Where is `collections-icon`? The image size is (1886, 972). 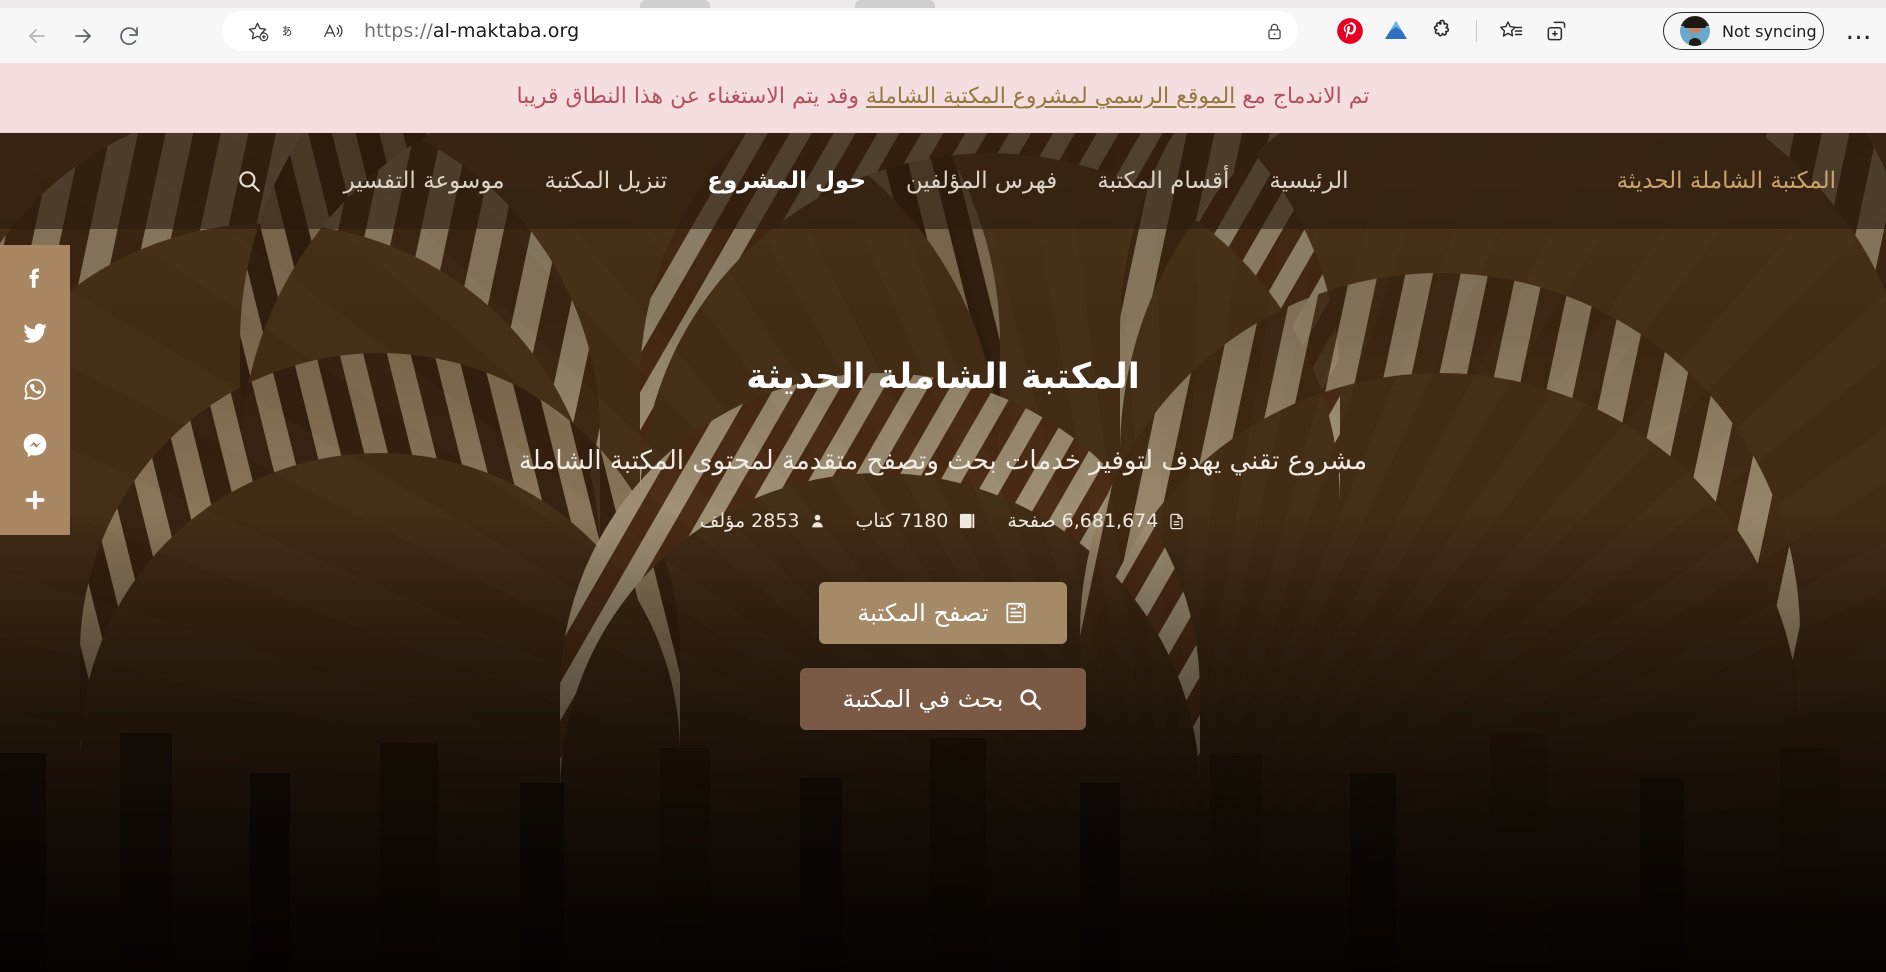 collections-icon is located at coordinates (1511, 31).